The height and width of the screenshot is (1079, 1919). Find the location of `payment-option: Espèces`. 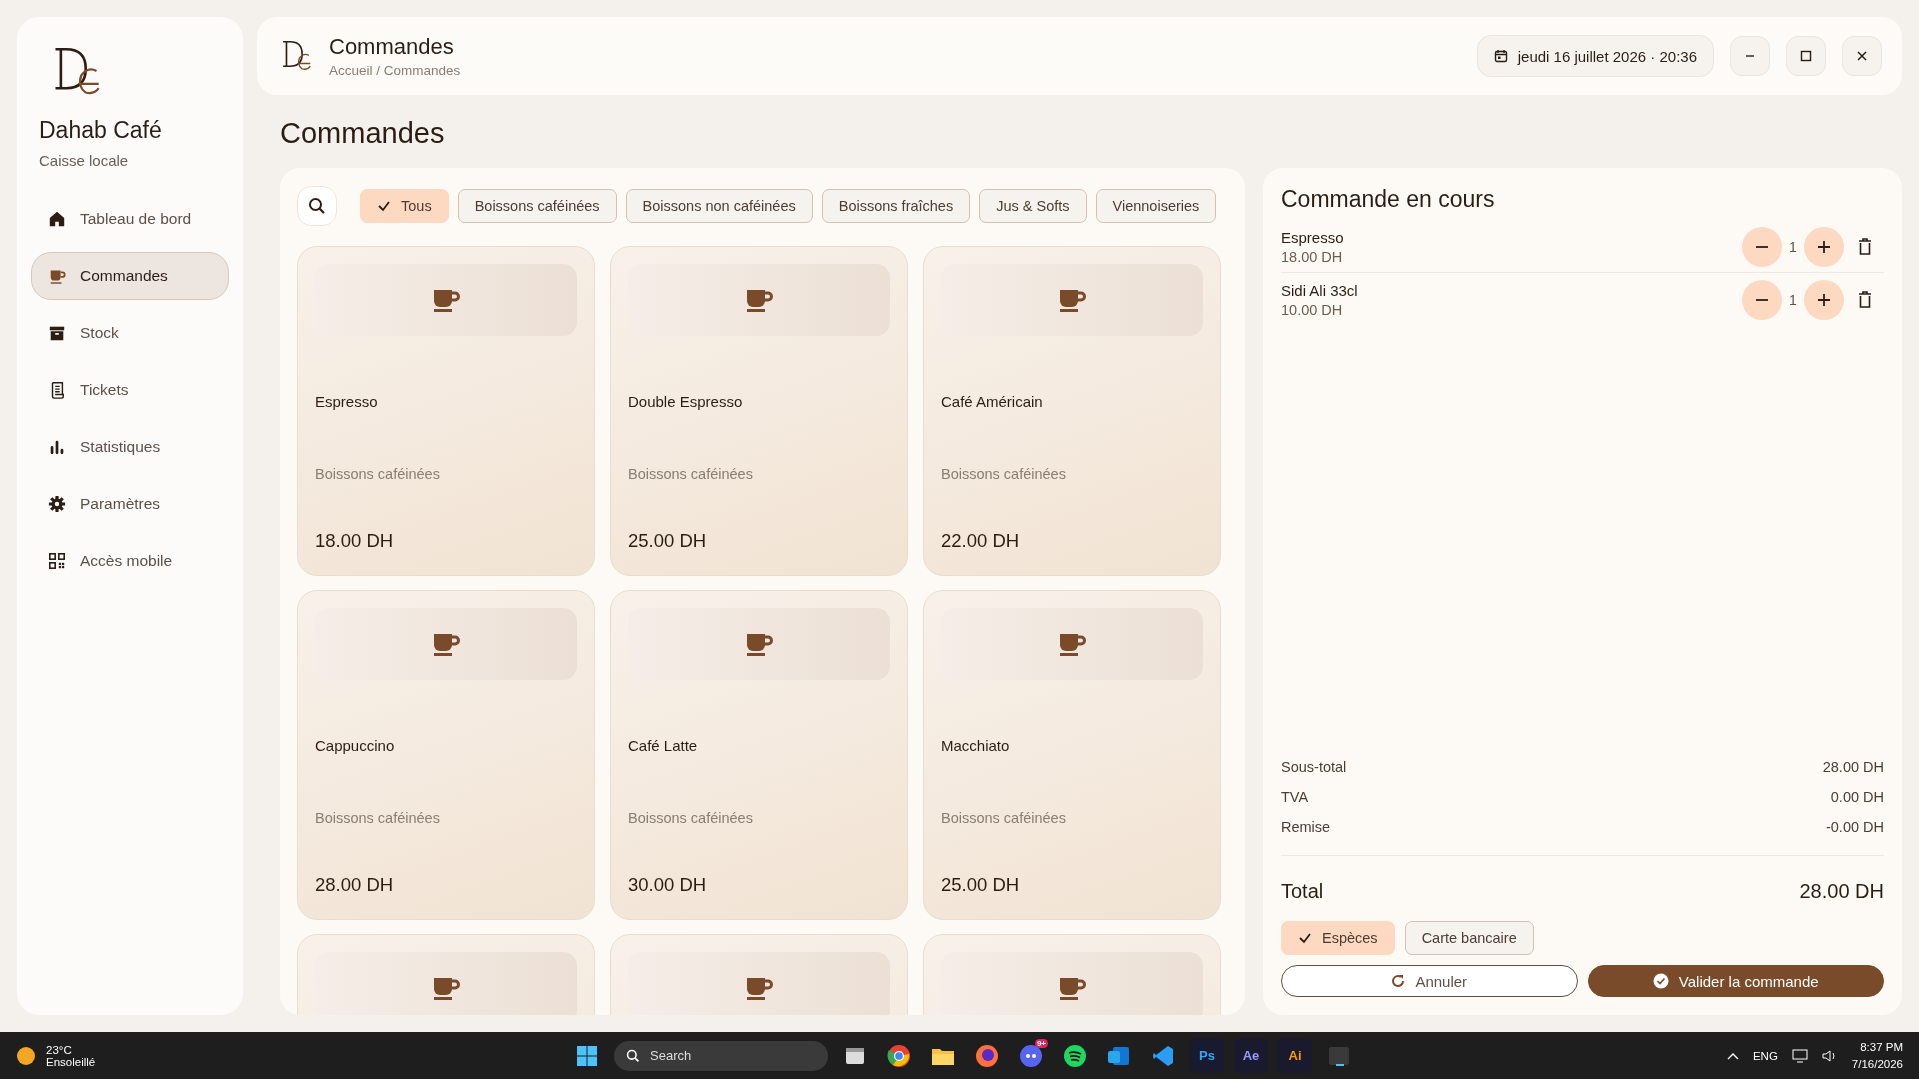

payment-option: Espèces is located at coordinates (1338, 938).